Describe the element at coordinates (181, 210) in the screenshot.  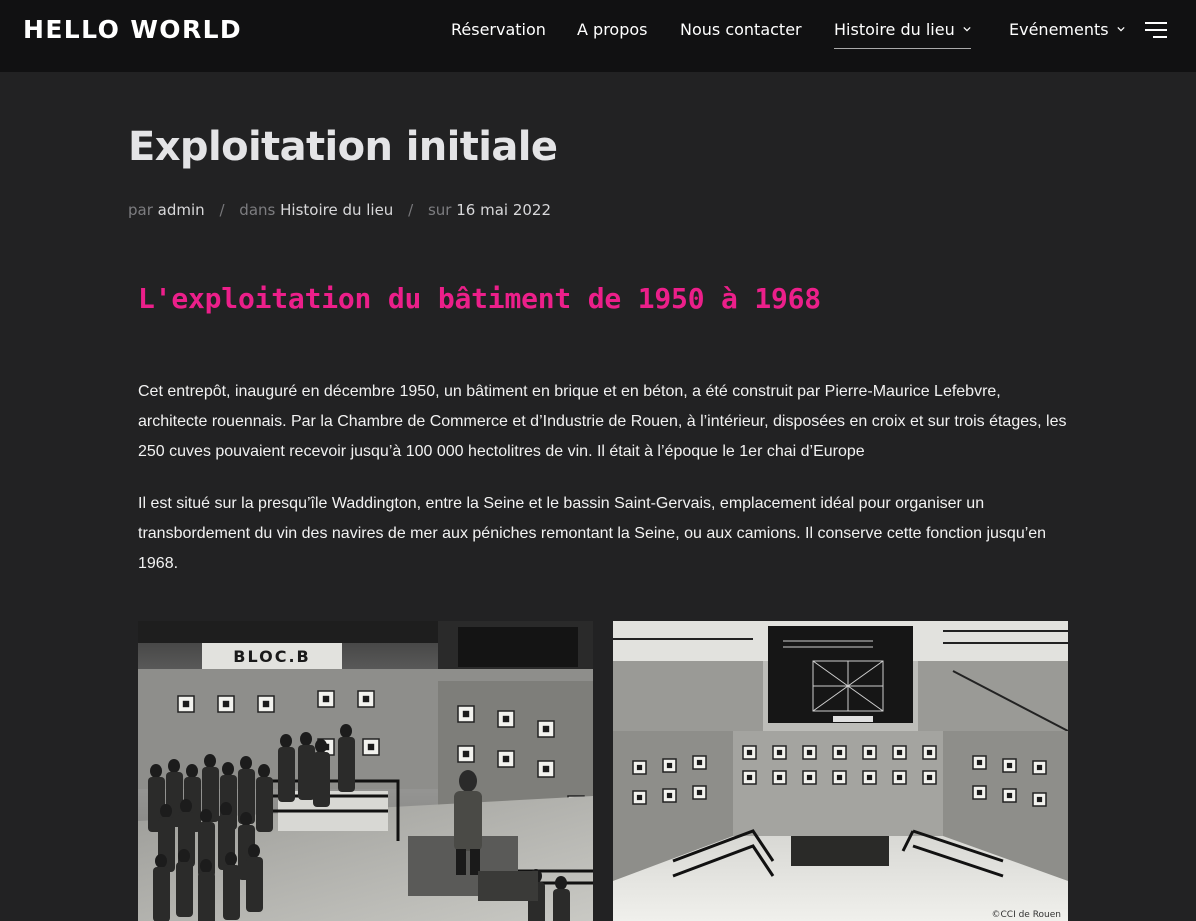
I see `meta-author-link: admin` at that location.